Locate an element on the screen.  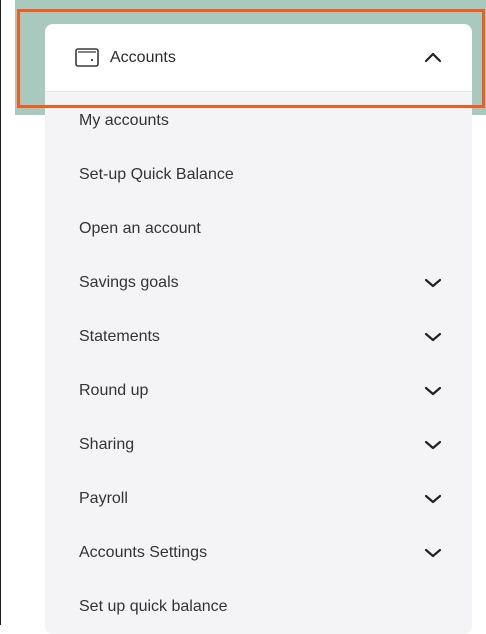
submenu-item: Savings goals is located at coordinates (258, 283).